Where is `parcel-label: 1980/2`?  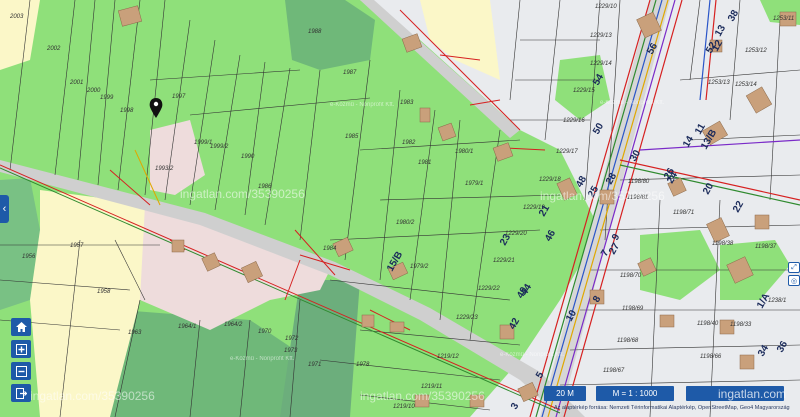
parcel-label: 1980/2 is located at coordinates (405, 223).